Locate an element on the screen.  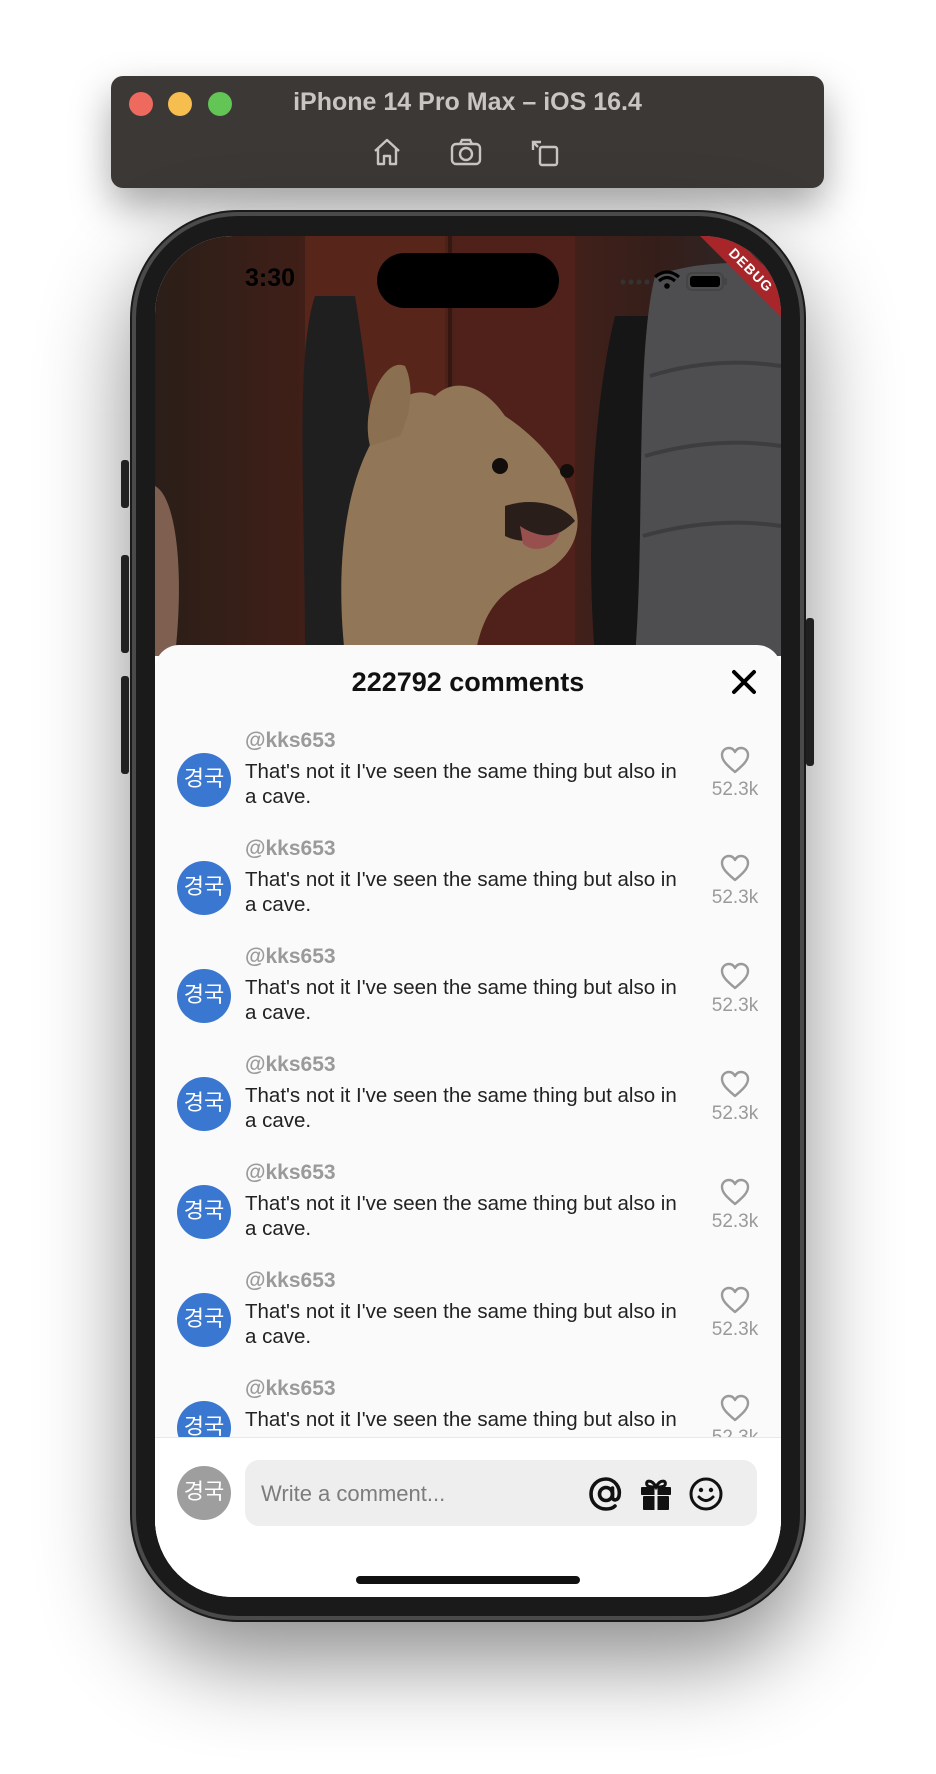
mention-button is located at coordinates (606, 1494).